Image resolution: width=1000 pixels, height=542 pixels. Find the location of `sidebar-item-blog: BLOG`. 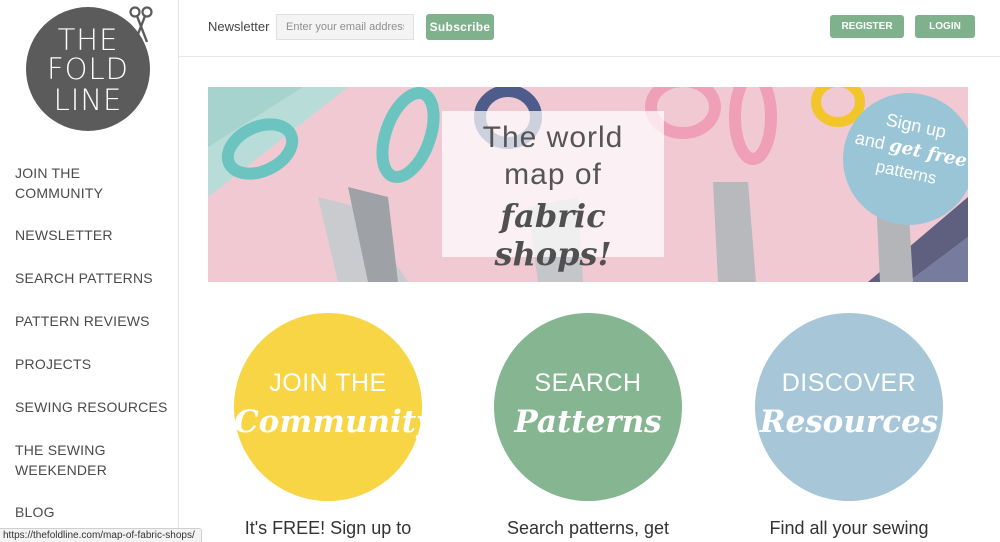

sidebar-item-blog: BLOG is located at coordinates (95, 512).